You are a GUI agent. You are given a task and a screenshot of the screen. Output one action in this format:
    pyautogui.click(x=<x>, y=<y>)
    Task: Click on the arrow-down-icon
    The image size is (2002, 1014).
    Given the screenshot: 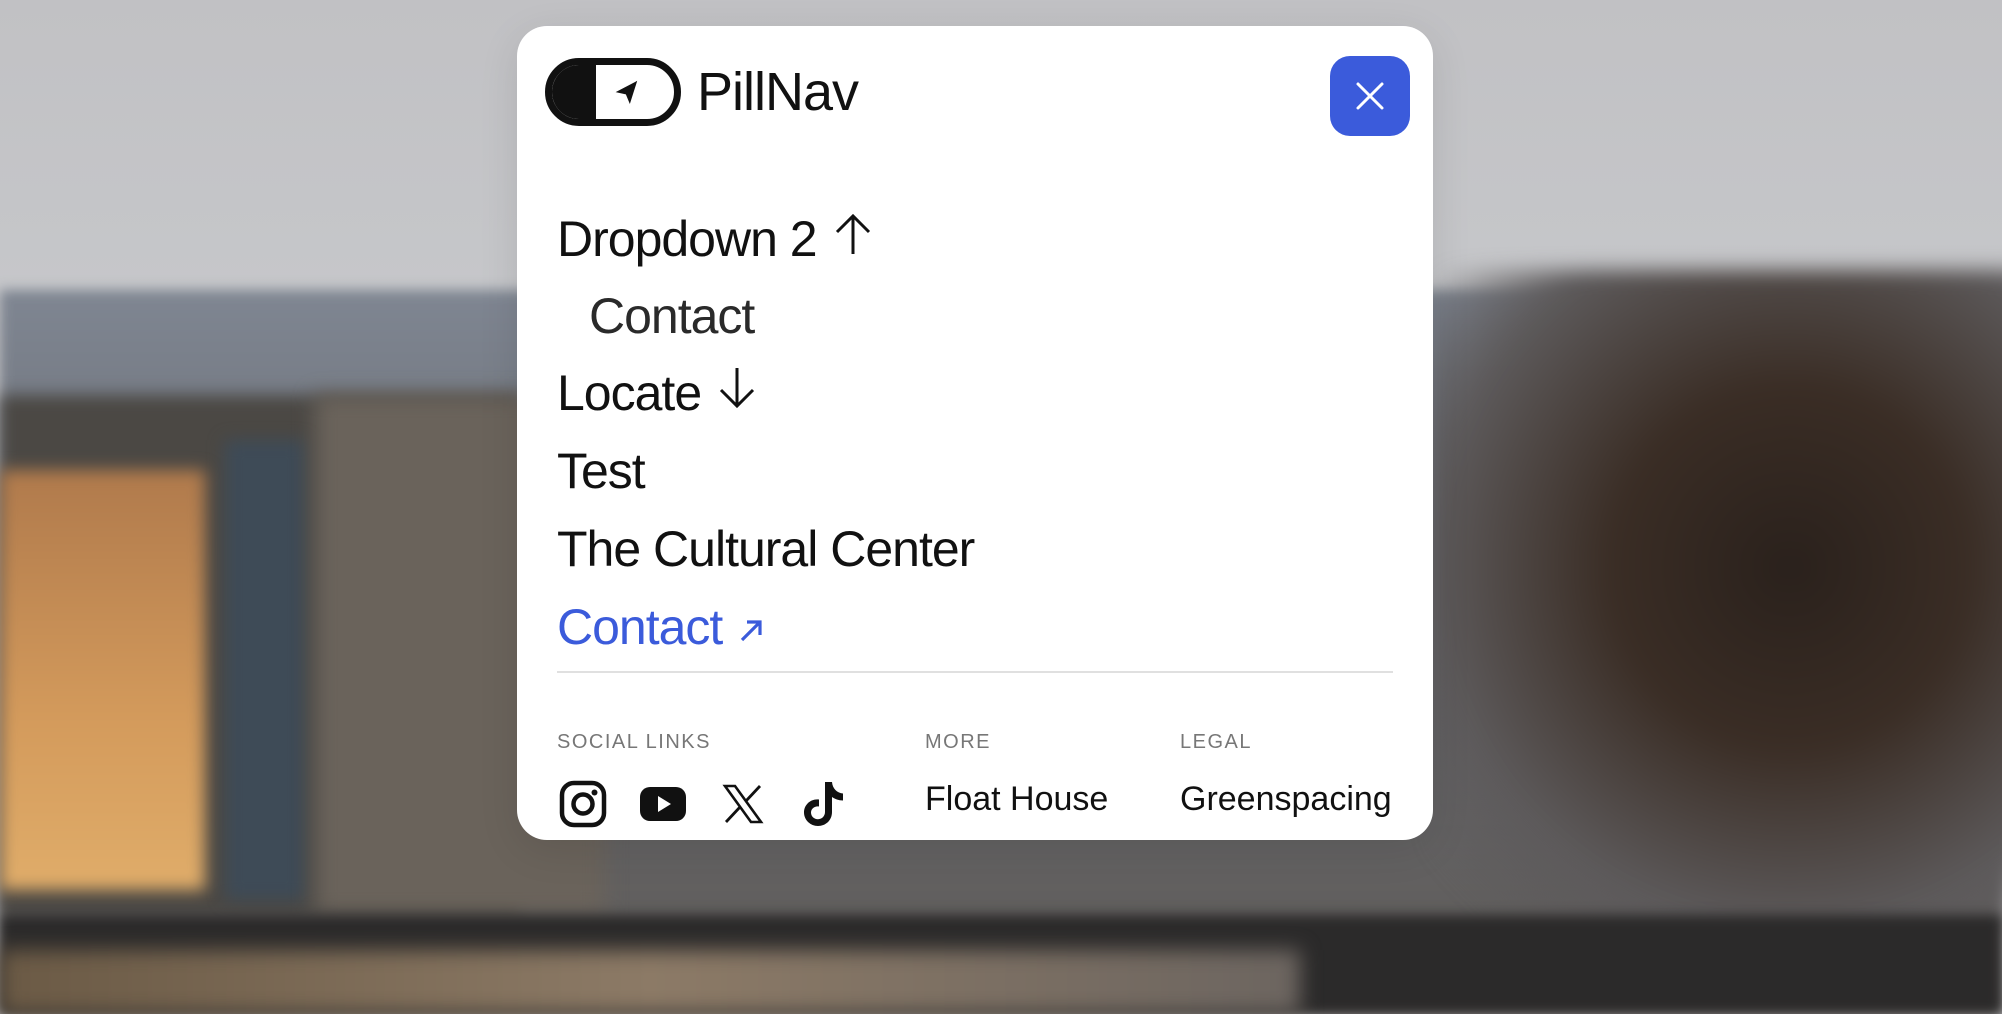 What is the action you would take?
    pyautogui.click(x=737, y=393)
    